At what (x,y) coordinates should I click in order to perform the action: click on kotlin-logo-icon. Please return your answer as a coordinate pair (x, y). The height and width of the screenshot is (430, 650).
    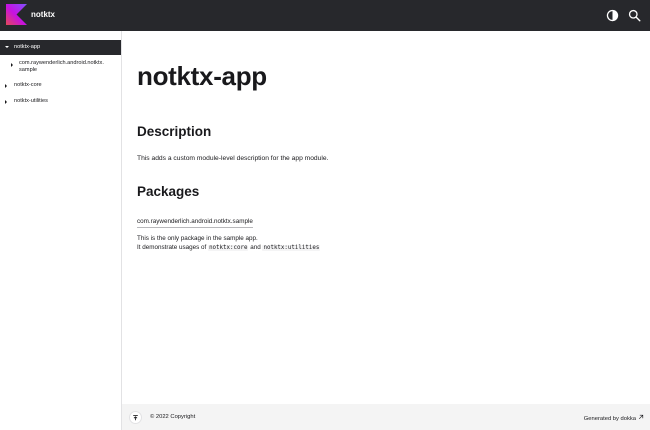
    Looking at the image, I should click on (16, 14).